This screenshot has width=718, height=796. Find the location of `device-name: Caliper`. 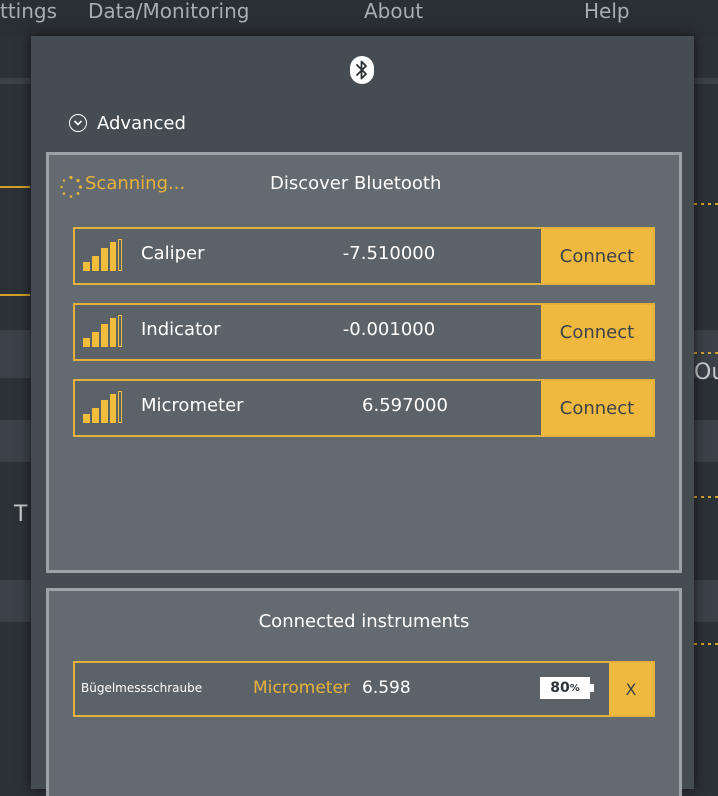

device-name: Caliper is located at coordinates (173, 253).